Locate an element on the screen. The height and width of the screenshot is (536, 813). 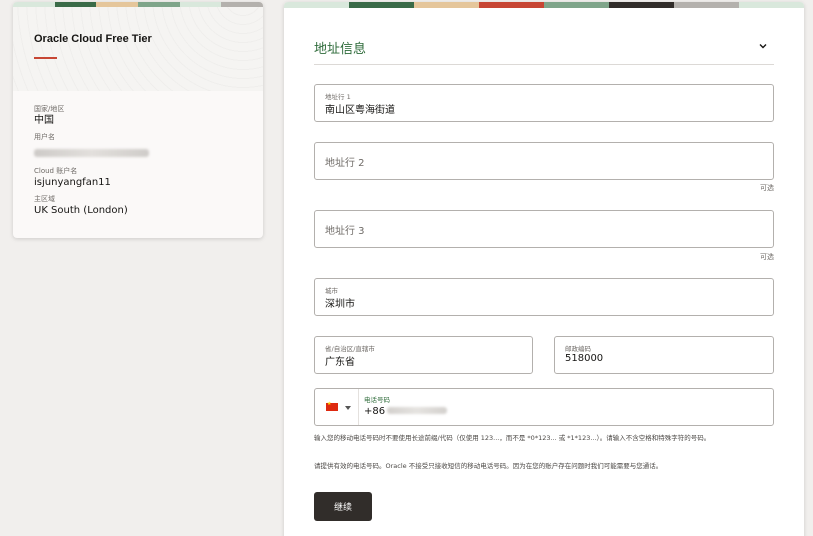
address-line2-field: 地址行 2 is located at coordinates (544, 161).